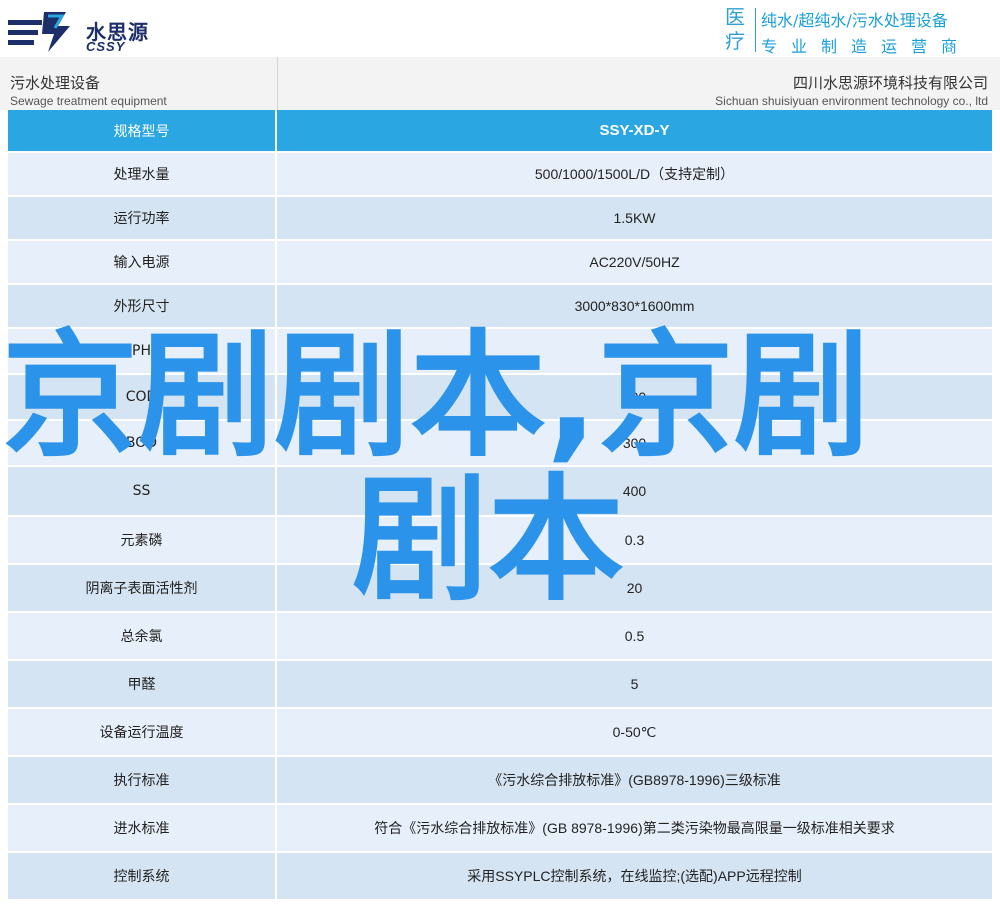 Image resolution: width=1000 pixels, height=910 pixels. I want to click on category-title-en: Sewage treatment equipment, so click(88, 101).